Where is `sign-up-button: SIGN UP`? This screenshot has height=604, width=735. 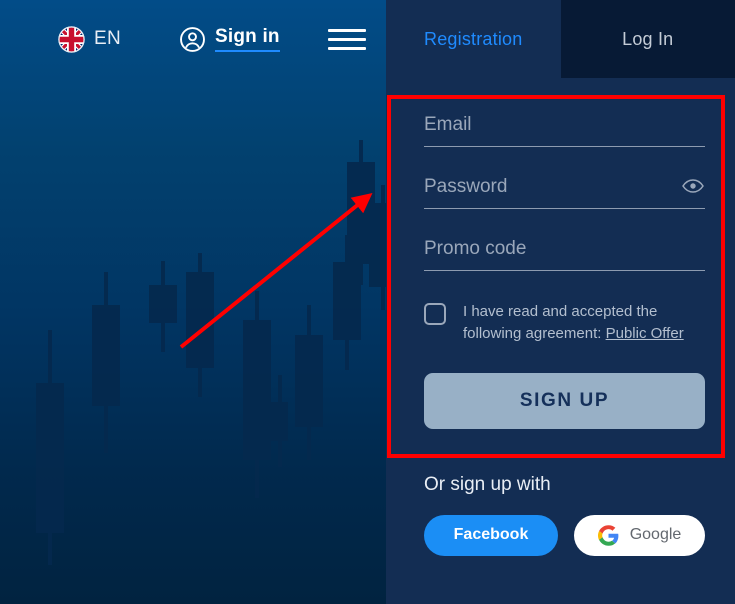 sign-up-button: SIGN UP is located at coordinates (564, 400).